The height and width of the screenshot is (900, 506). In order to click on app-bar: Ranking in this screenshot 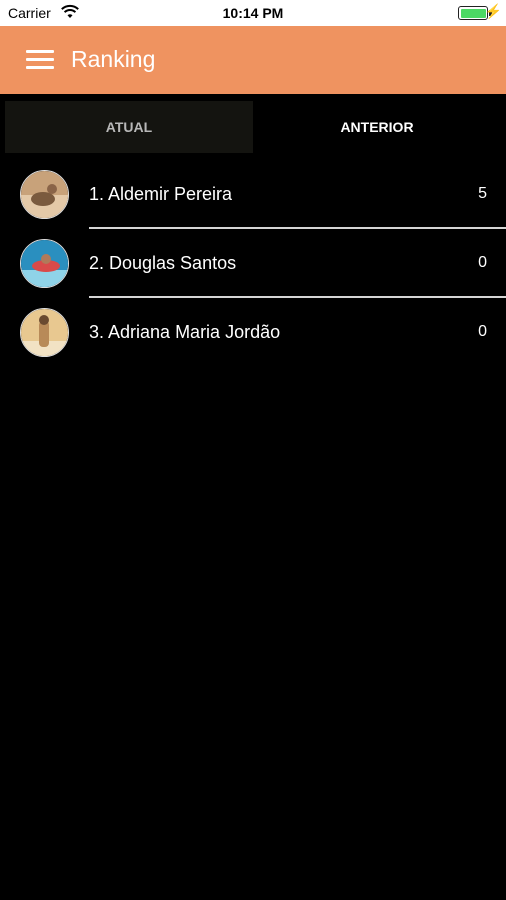, I will do `click(253, 60)`.